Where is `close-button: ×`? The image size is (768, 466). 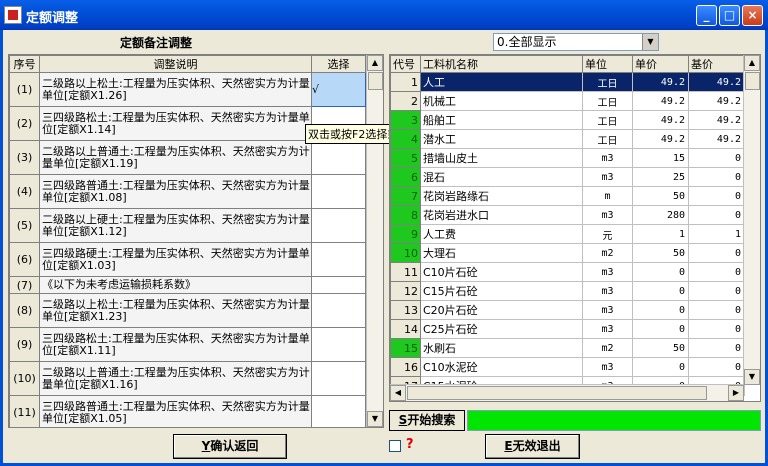
close-button: × is located at coordinates (752, 15).